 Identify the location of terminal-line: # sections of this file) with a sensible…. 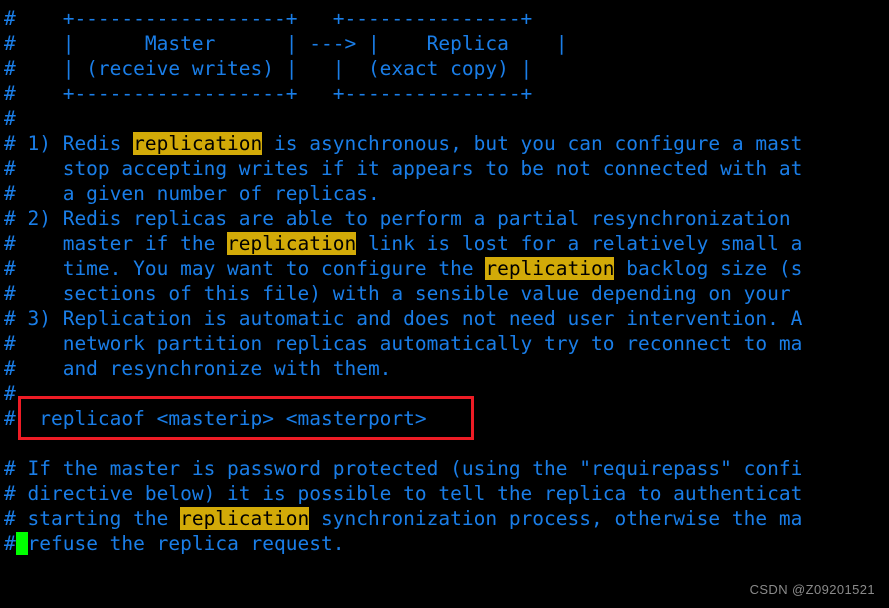
(446, 293).